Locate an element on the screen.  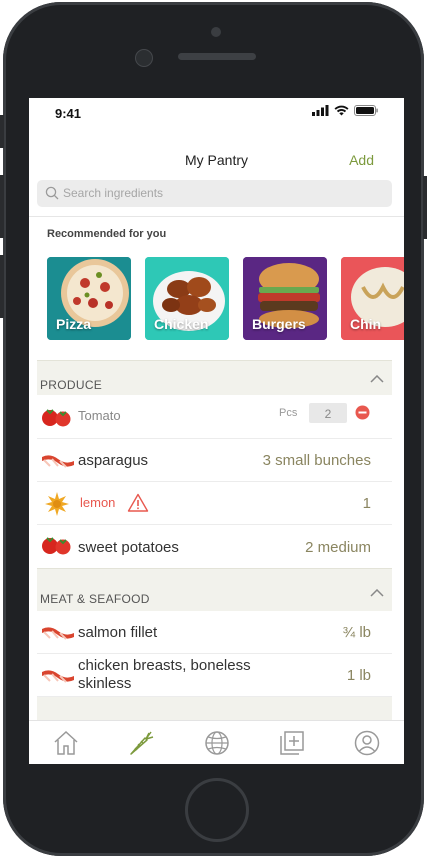
quantity-value: 2 is located at coordinates (328, 414).